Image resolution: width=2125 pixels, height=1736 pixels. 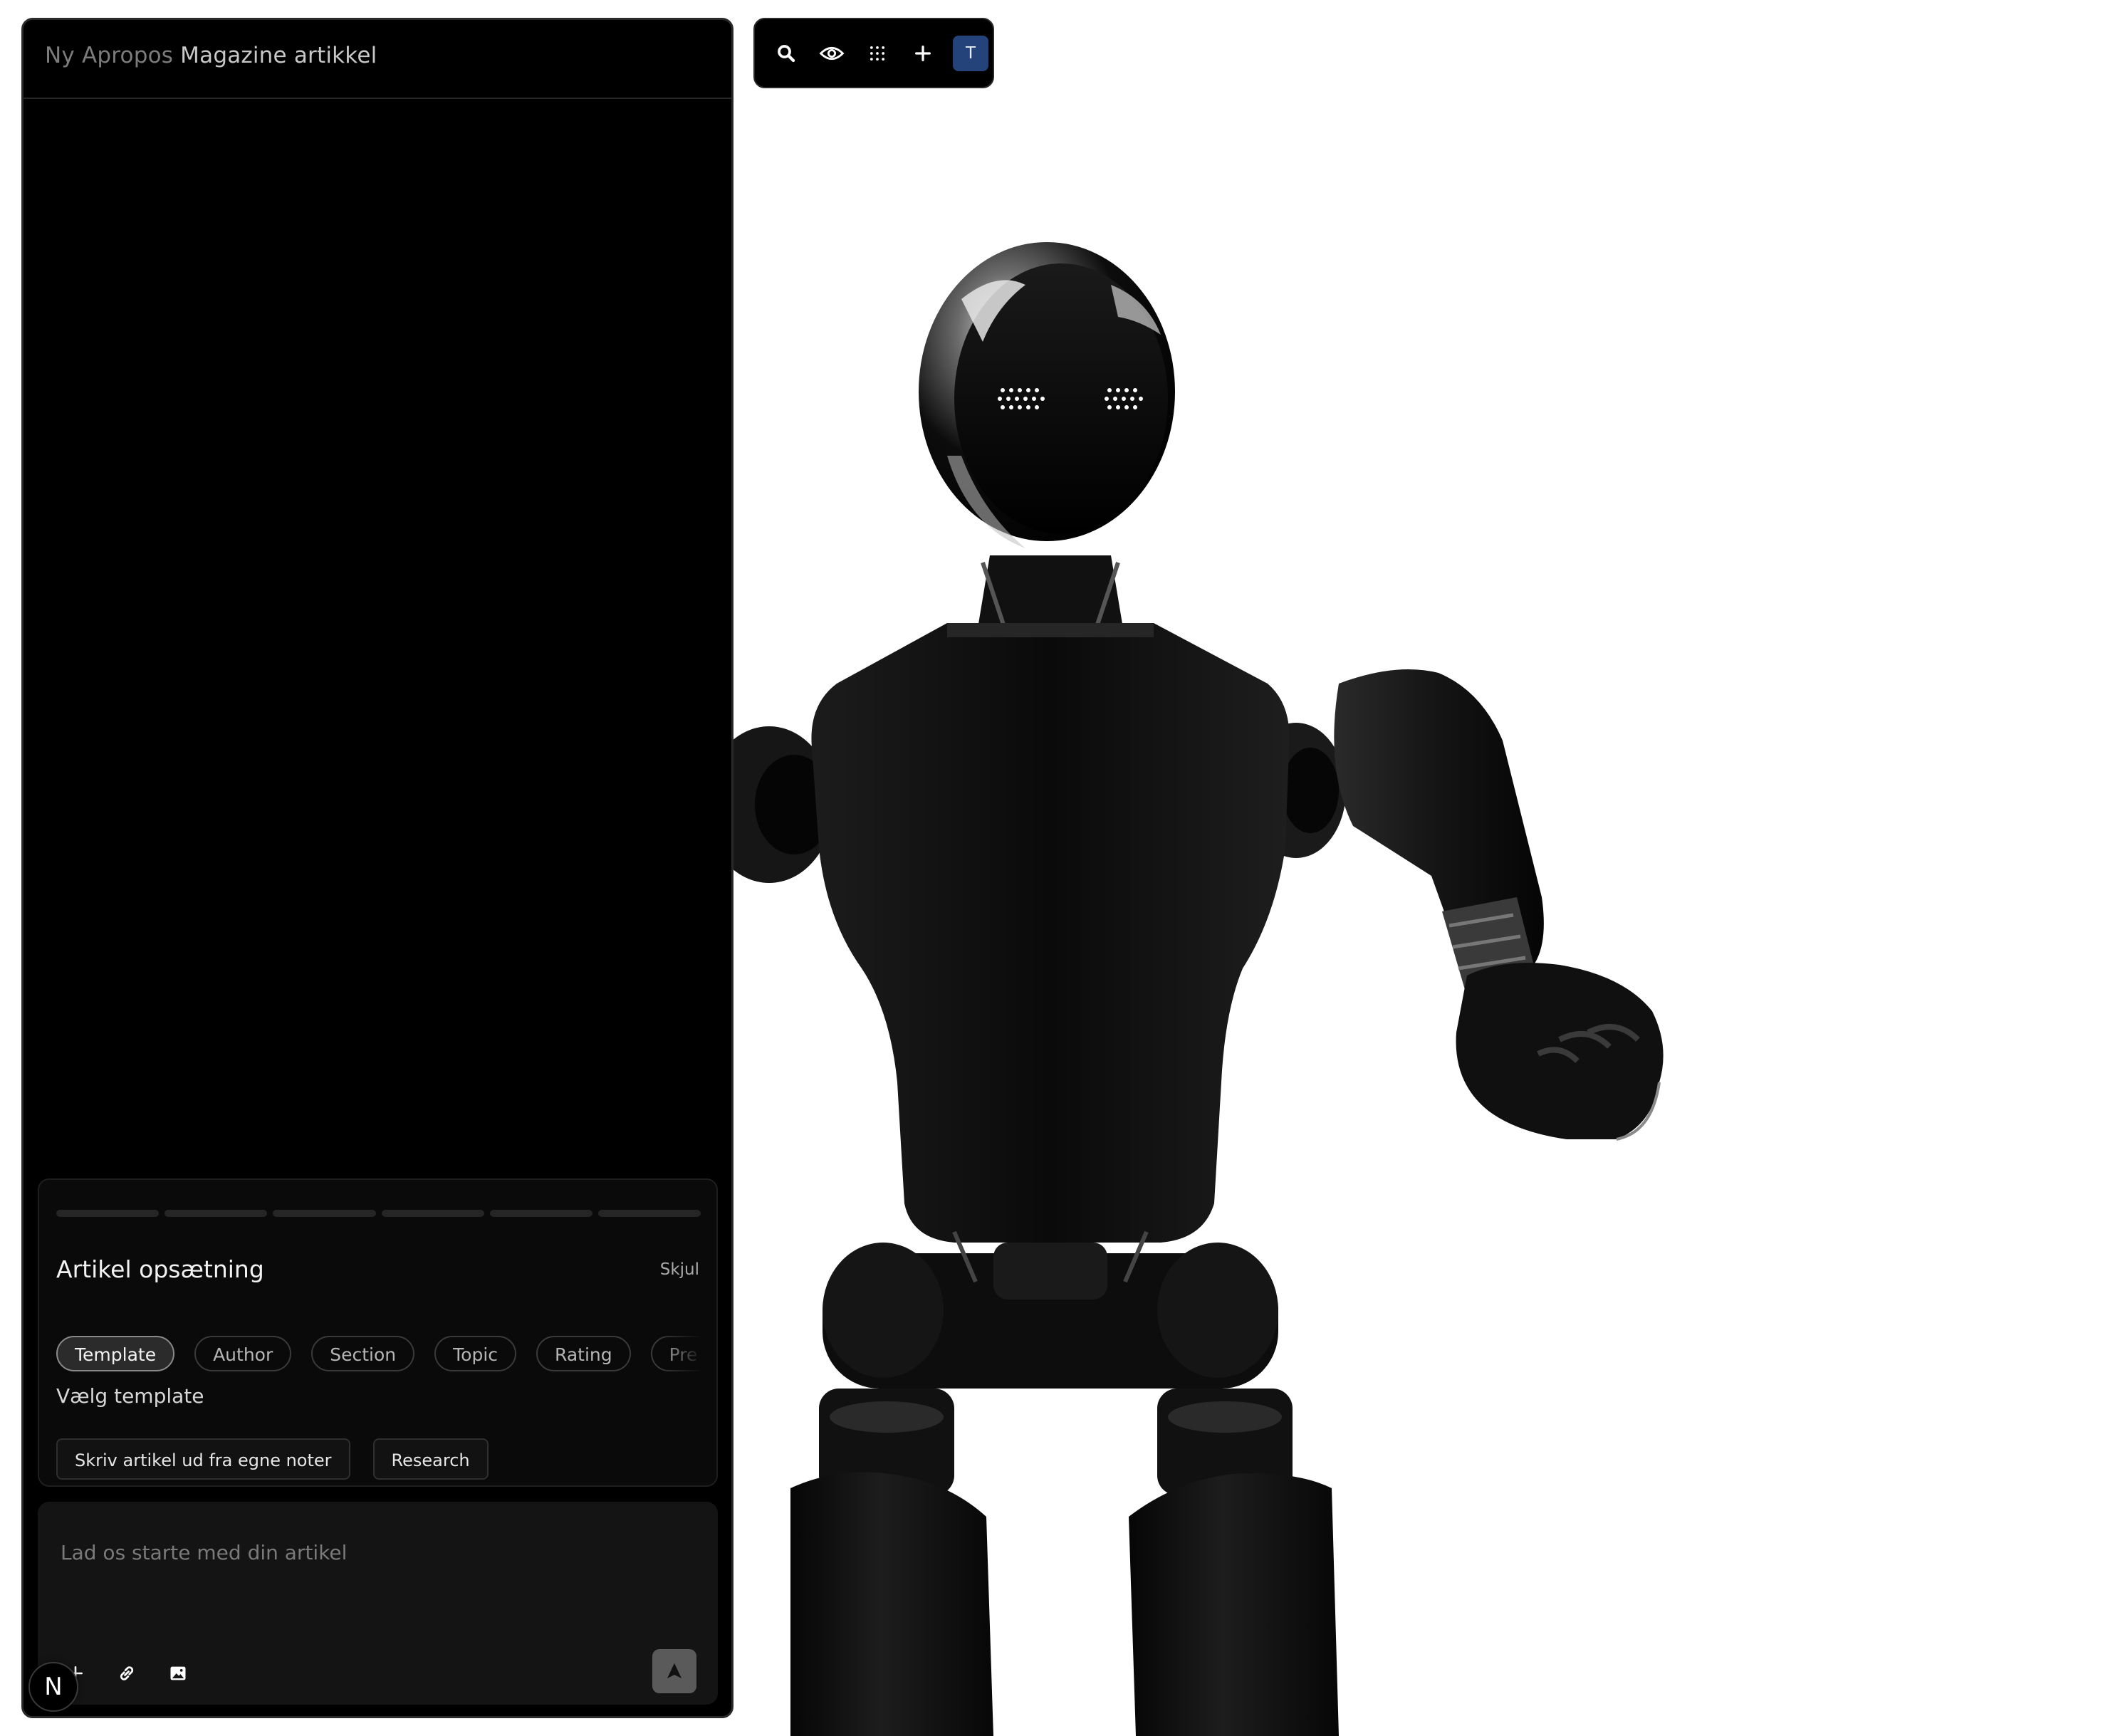 I want to click on composer, so click(x=378, y=1603).